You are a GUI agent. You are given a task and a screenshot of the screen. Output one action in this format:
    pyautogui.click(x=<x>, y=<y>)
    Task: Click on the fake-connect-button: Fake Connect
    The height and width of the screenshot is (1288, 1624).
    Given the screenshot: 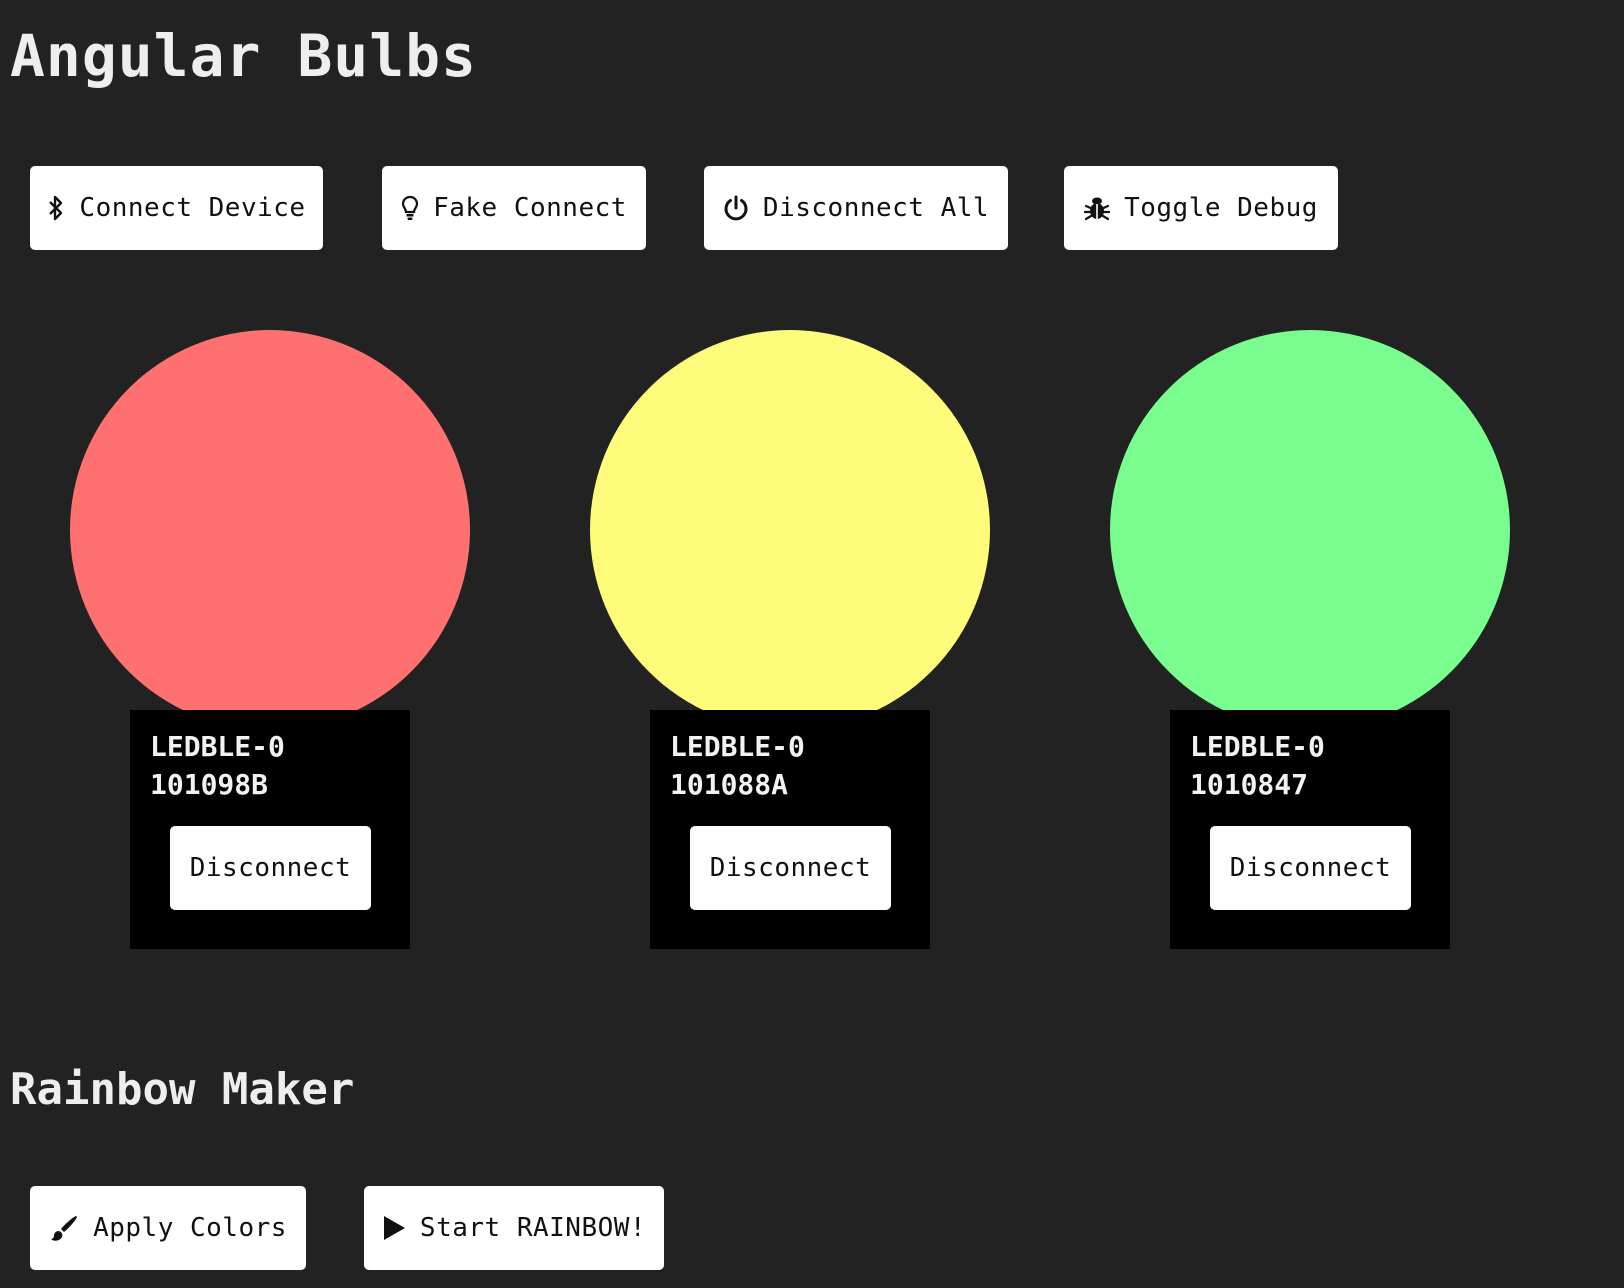 What is the action you would take?
    pyautogui.click(x=514, y=208)
    